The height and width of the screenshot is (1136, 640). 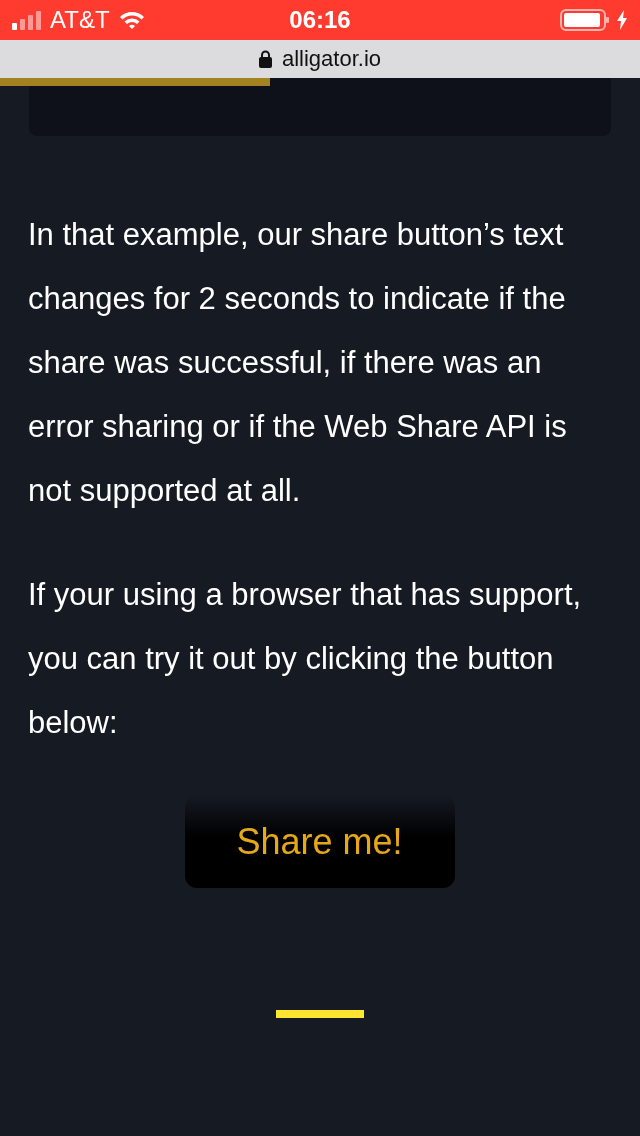 I want to click on clock-time: 06:16, so click(x=320, y=20).